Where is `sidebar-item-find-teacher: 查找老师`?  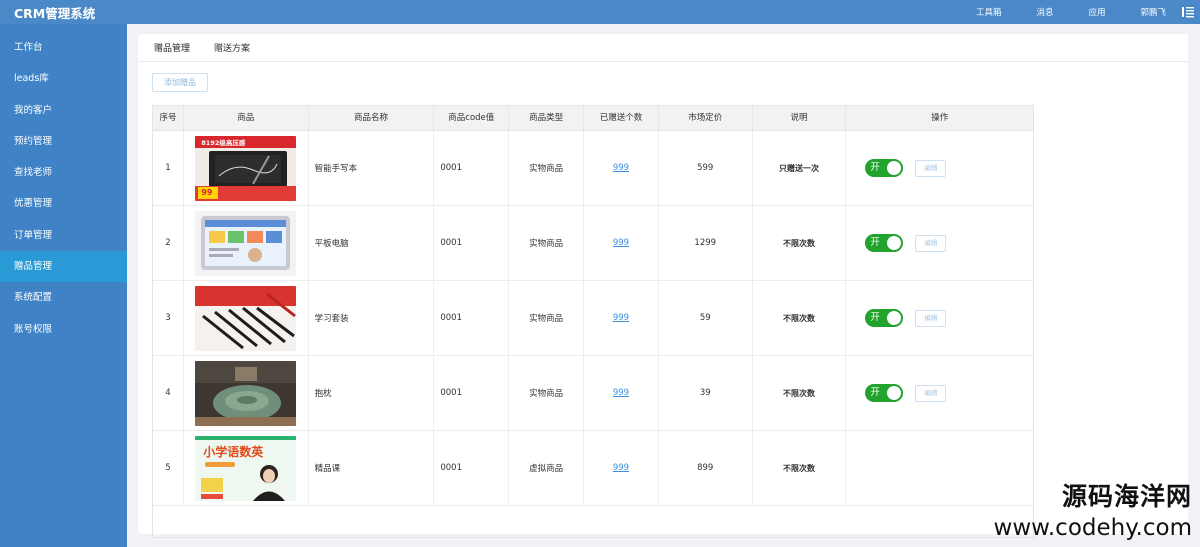 sidebar-item-find-teacher: 查找老师 is located at coordinates (63, 172).